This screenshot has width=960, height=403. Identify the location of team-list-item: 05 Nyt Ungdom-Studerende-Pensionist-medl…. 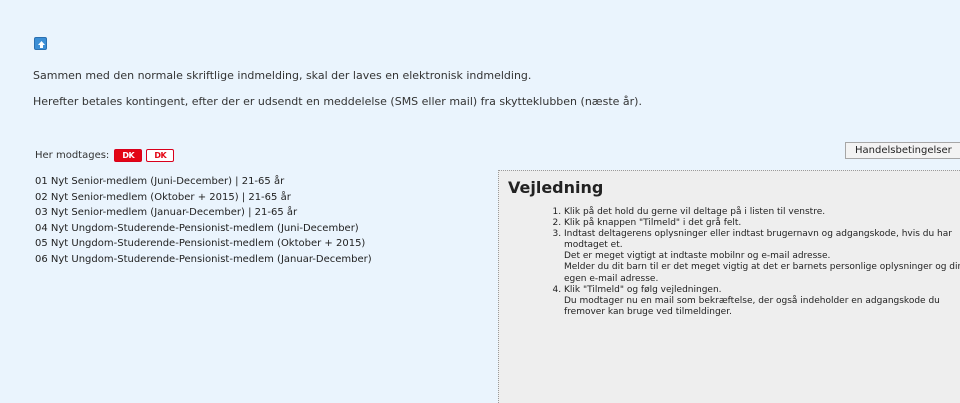
(203, 244).